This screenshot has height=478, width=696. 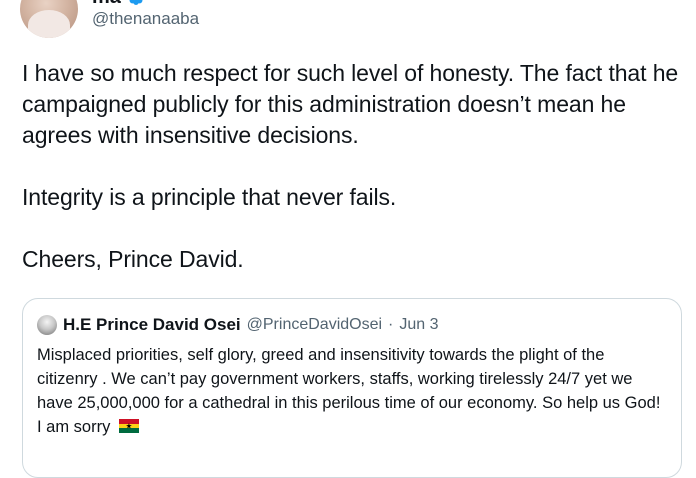 I want to click on quoted-author-display-name: H.E Prince David Osei, so click(x=152, y=325).